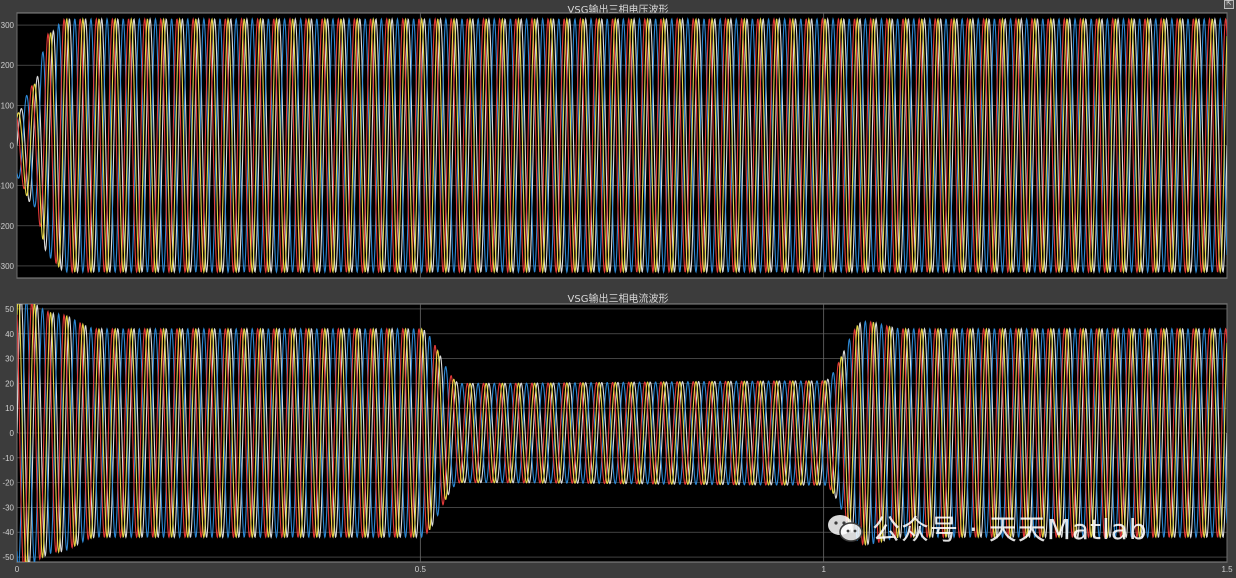  Describe the element at coordinates (1010, 529) in the screenshot. I see `watermark-text: 公众号 · 天天Matlab` at that location.